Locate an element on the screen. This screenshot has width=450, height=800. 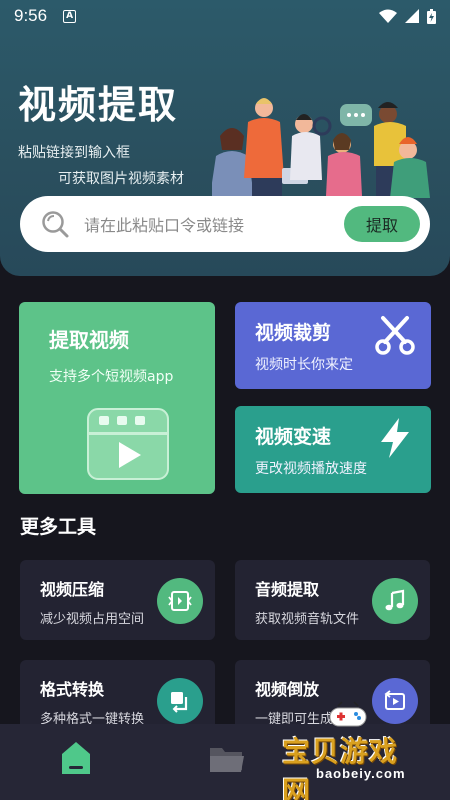
battery-icon is located at coordinates (431, 16).